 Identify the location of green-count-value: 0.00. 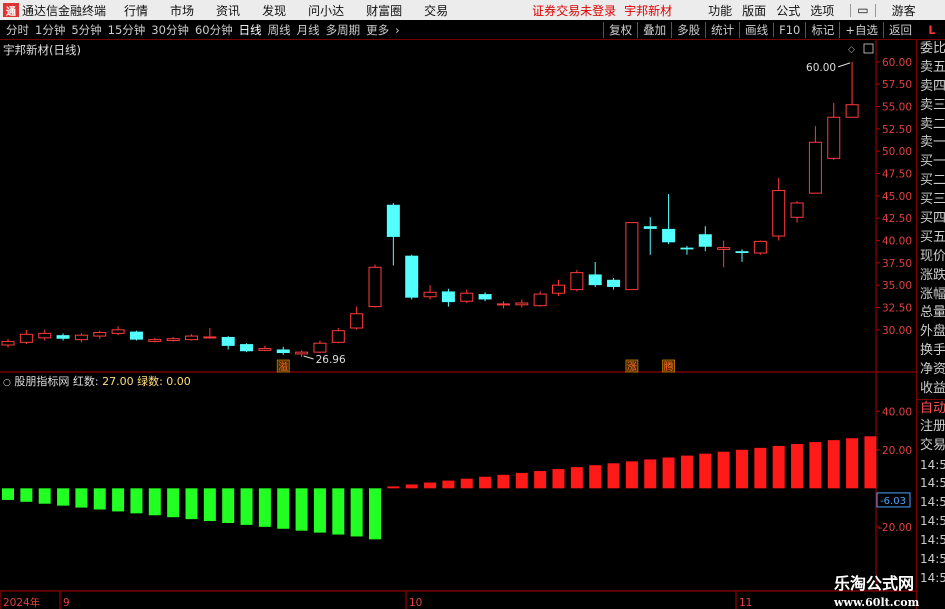
(178, 381).